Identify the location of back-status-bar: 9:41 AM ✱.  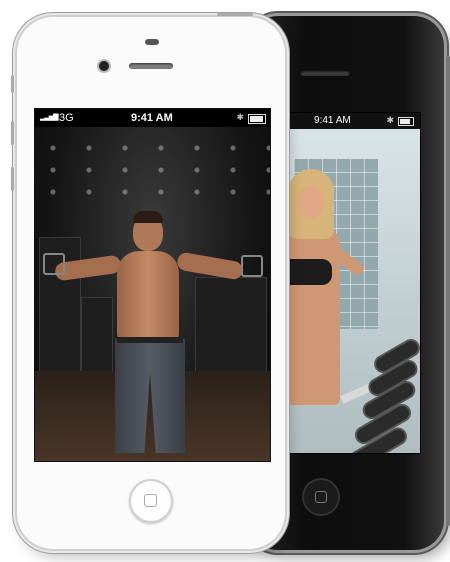
(352, 121).